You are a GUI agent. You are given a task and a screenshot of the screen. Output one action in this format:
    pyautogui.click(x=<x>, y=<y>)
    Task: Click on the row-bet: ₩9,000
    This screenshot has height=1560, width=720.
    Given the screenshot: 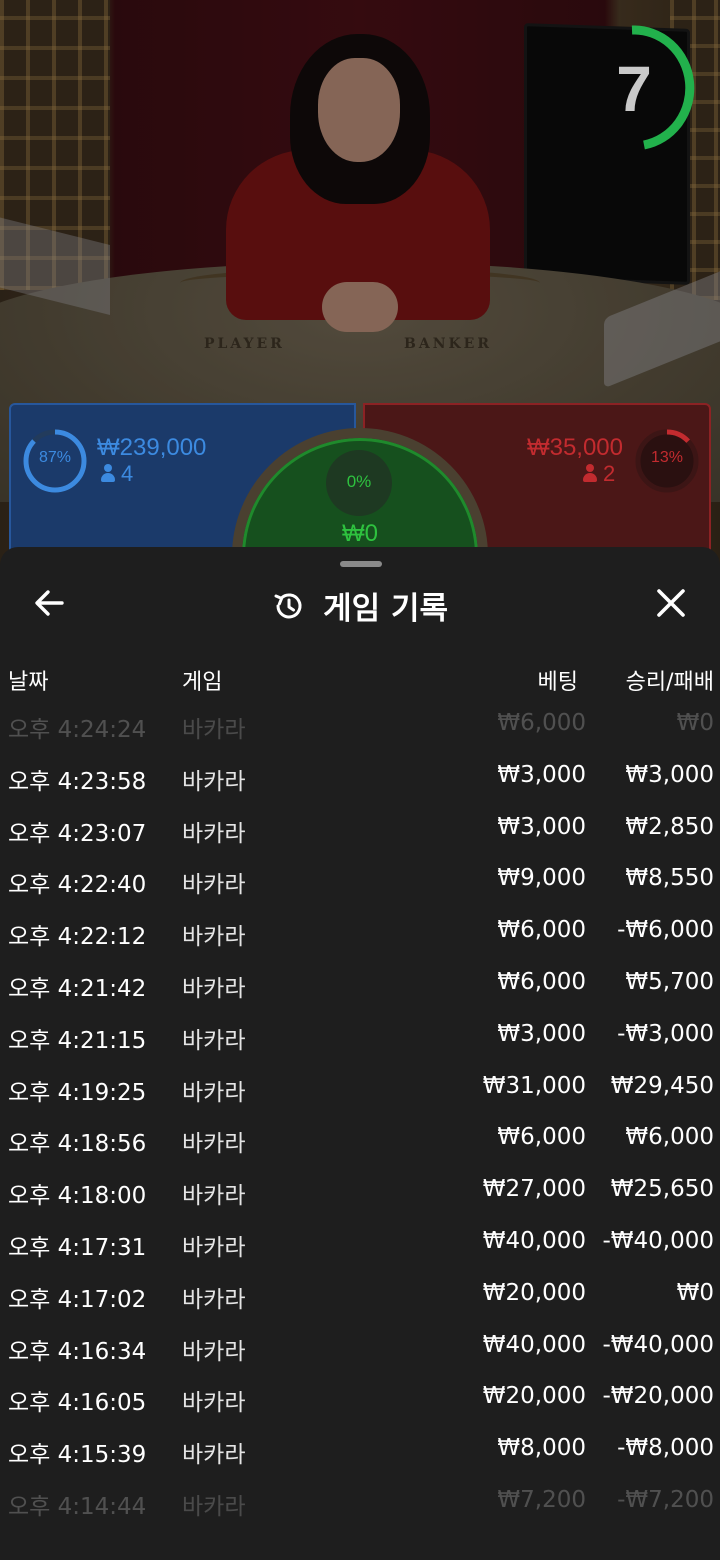 What is the action you would take?
    pyautogui.click(x=541, y=878)
    